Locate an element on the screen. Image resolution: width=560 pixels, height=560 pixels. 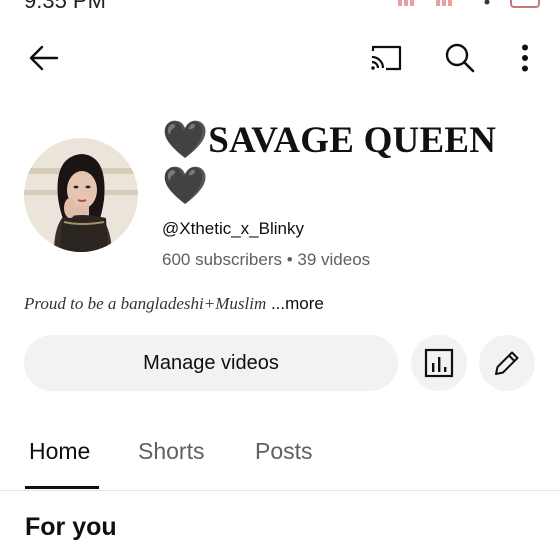
edit-pencil-icon is located at coordinates (507, 363).